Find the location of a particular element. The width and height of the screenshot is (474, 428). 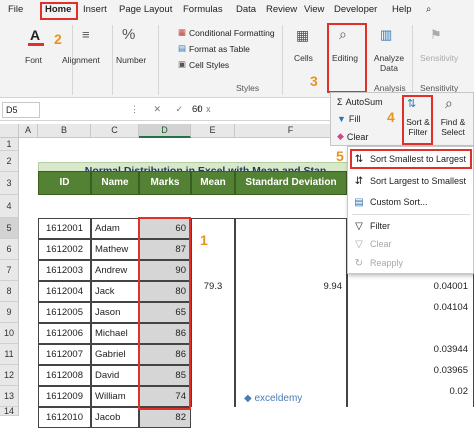

row-header-4: 4 is located at coordinates (9, 206).